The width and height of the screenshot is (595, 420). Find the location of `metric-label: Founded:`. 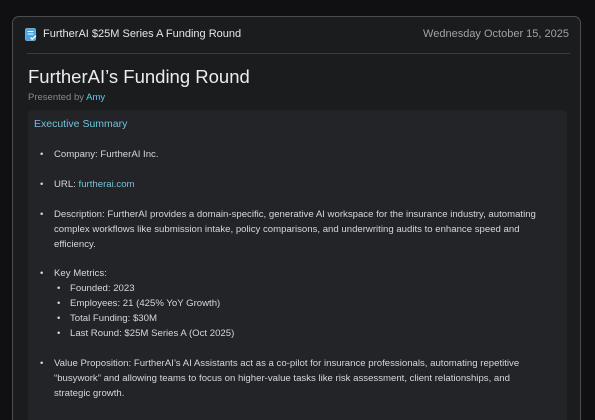

metric-label: Founded: is located at coordinates (90, 288).